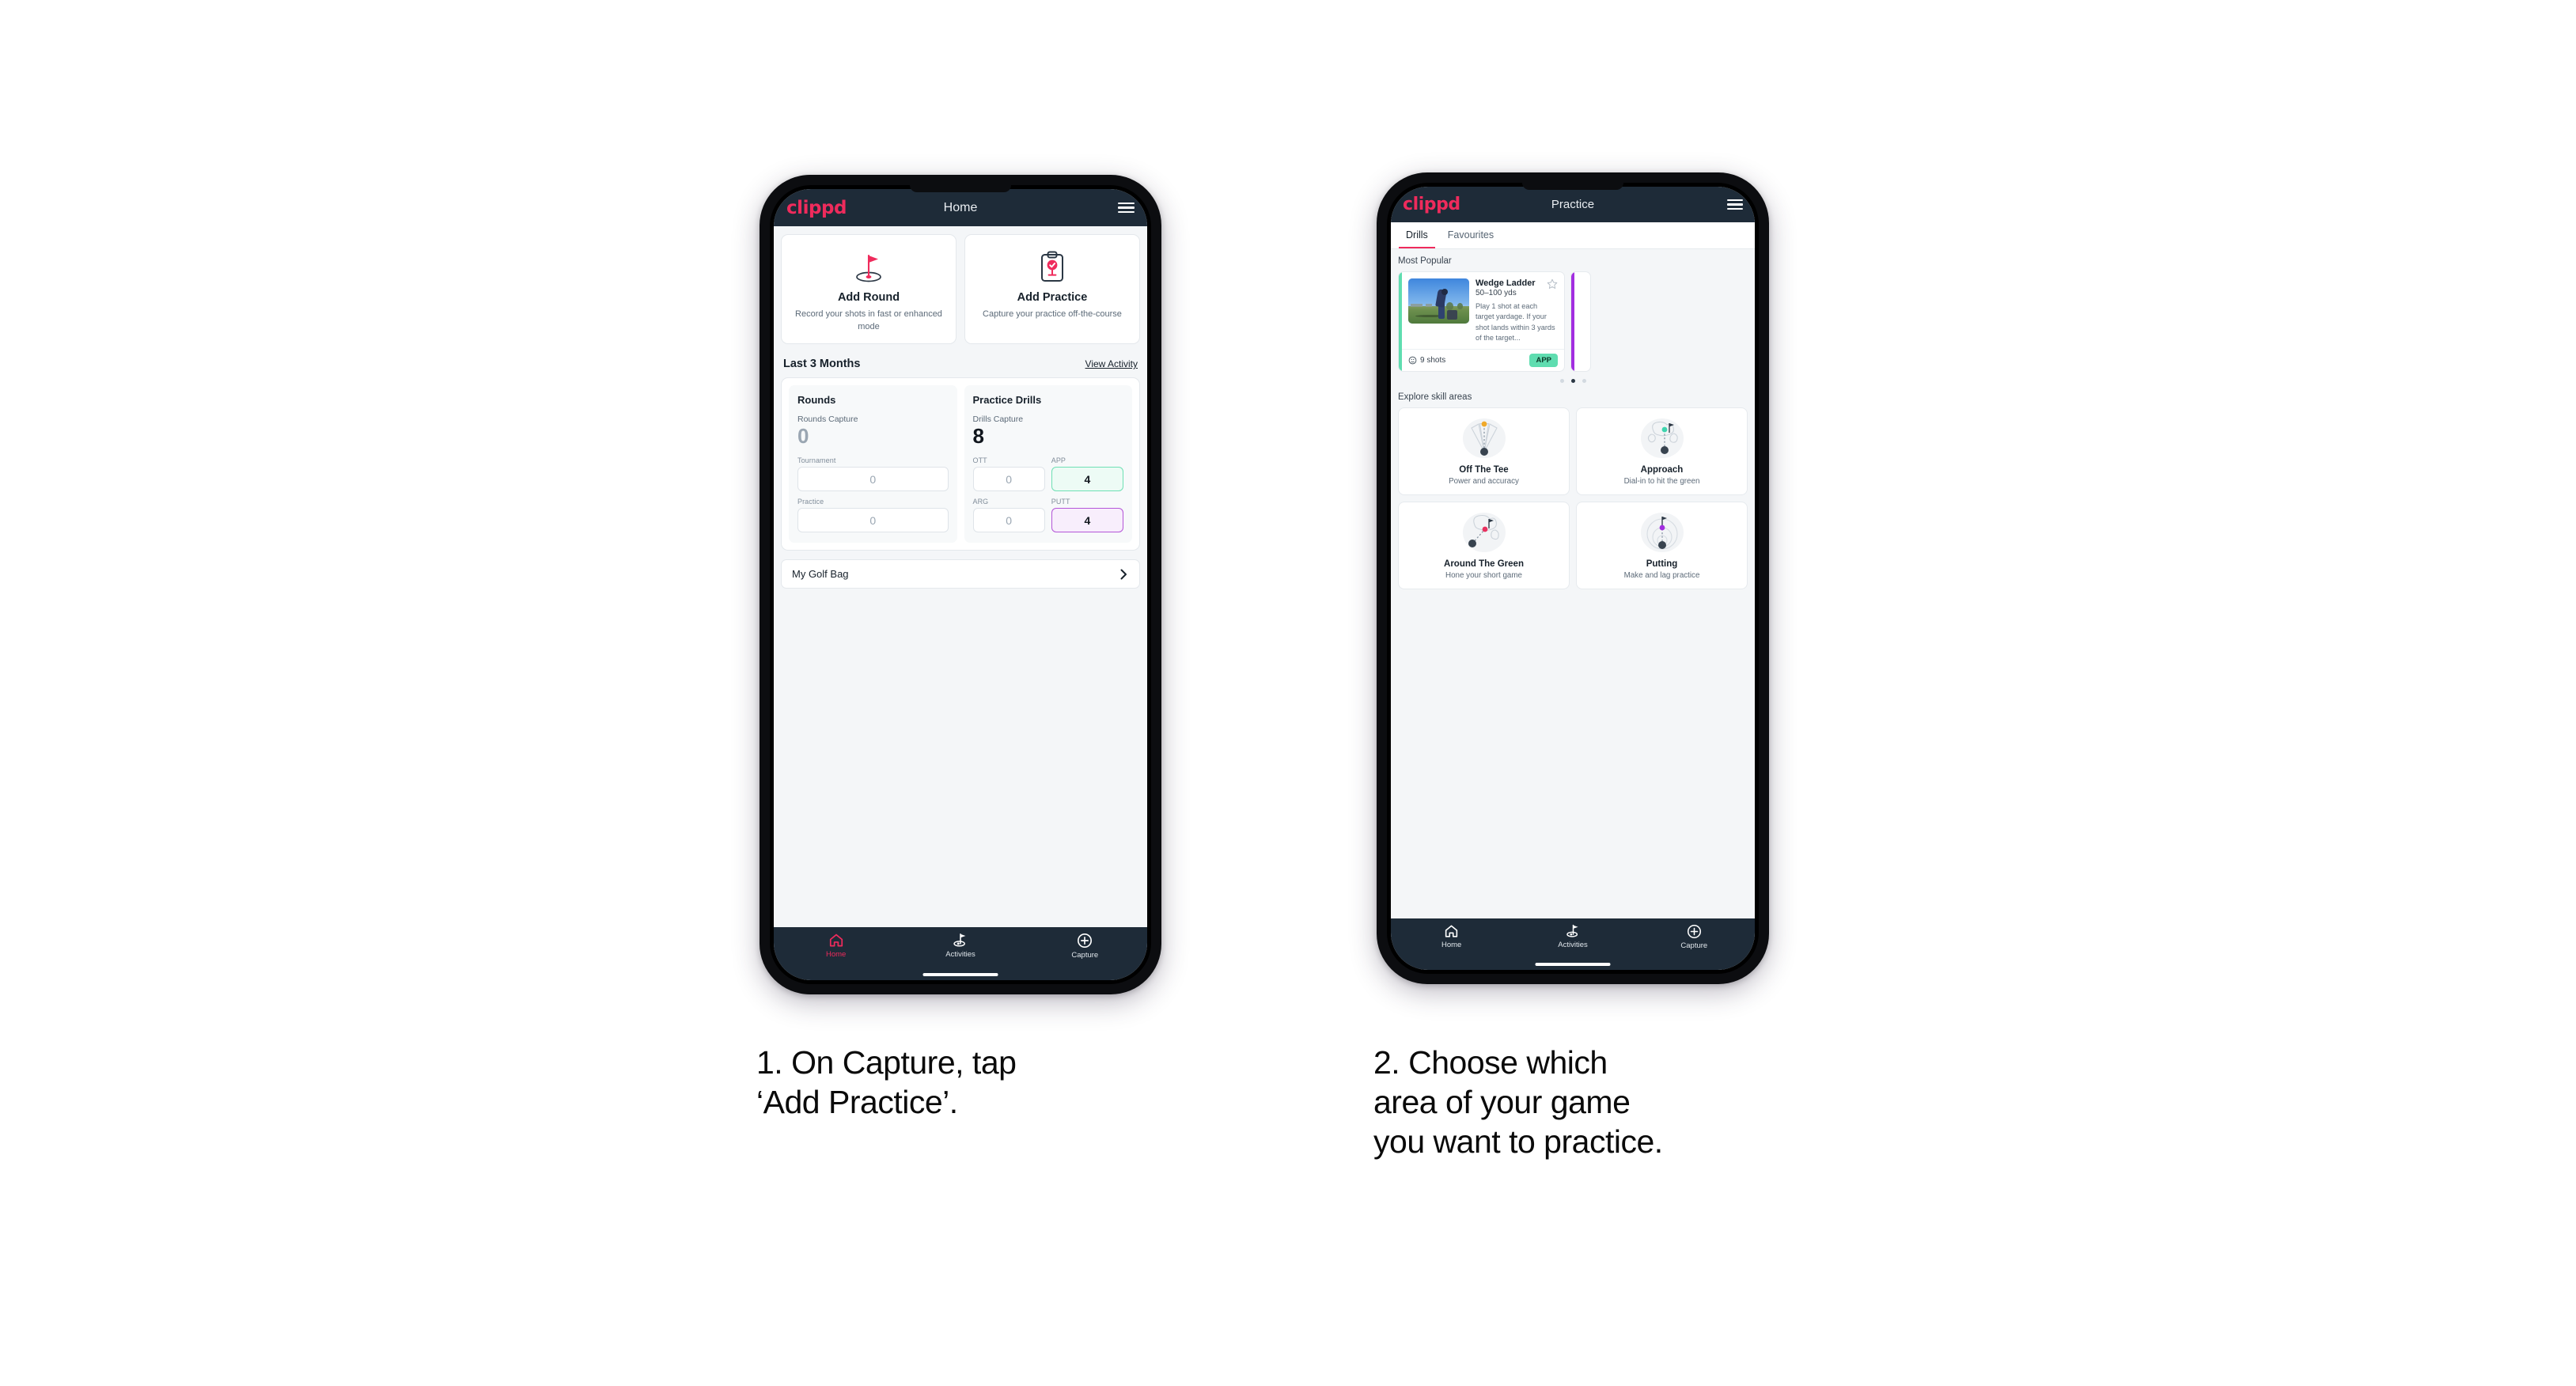 This screenshot has height=1386, width=2576. I want to click on carousel-pager, so click(1573, 382).